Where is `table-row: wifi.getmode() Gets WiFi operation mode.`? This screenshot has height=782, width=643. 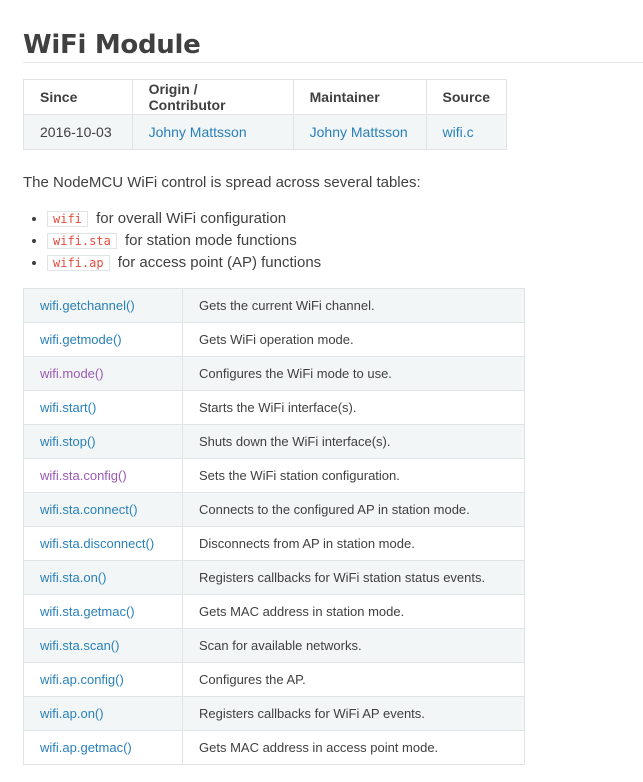
table-row: wifi.getmode() Gets WiFi operation mode. is located at coordinates (274, 339).